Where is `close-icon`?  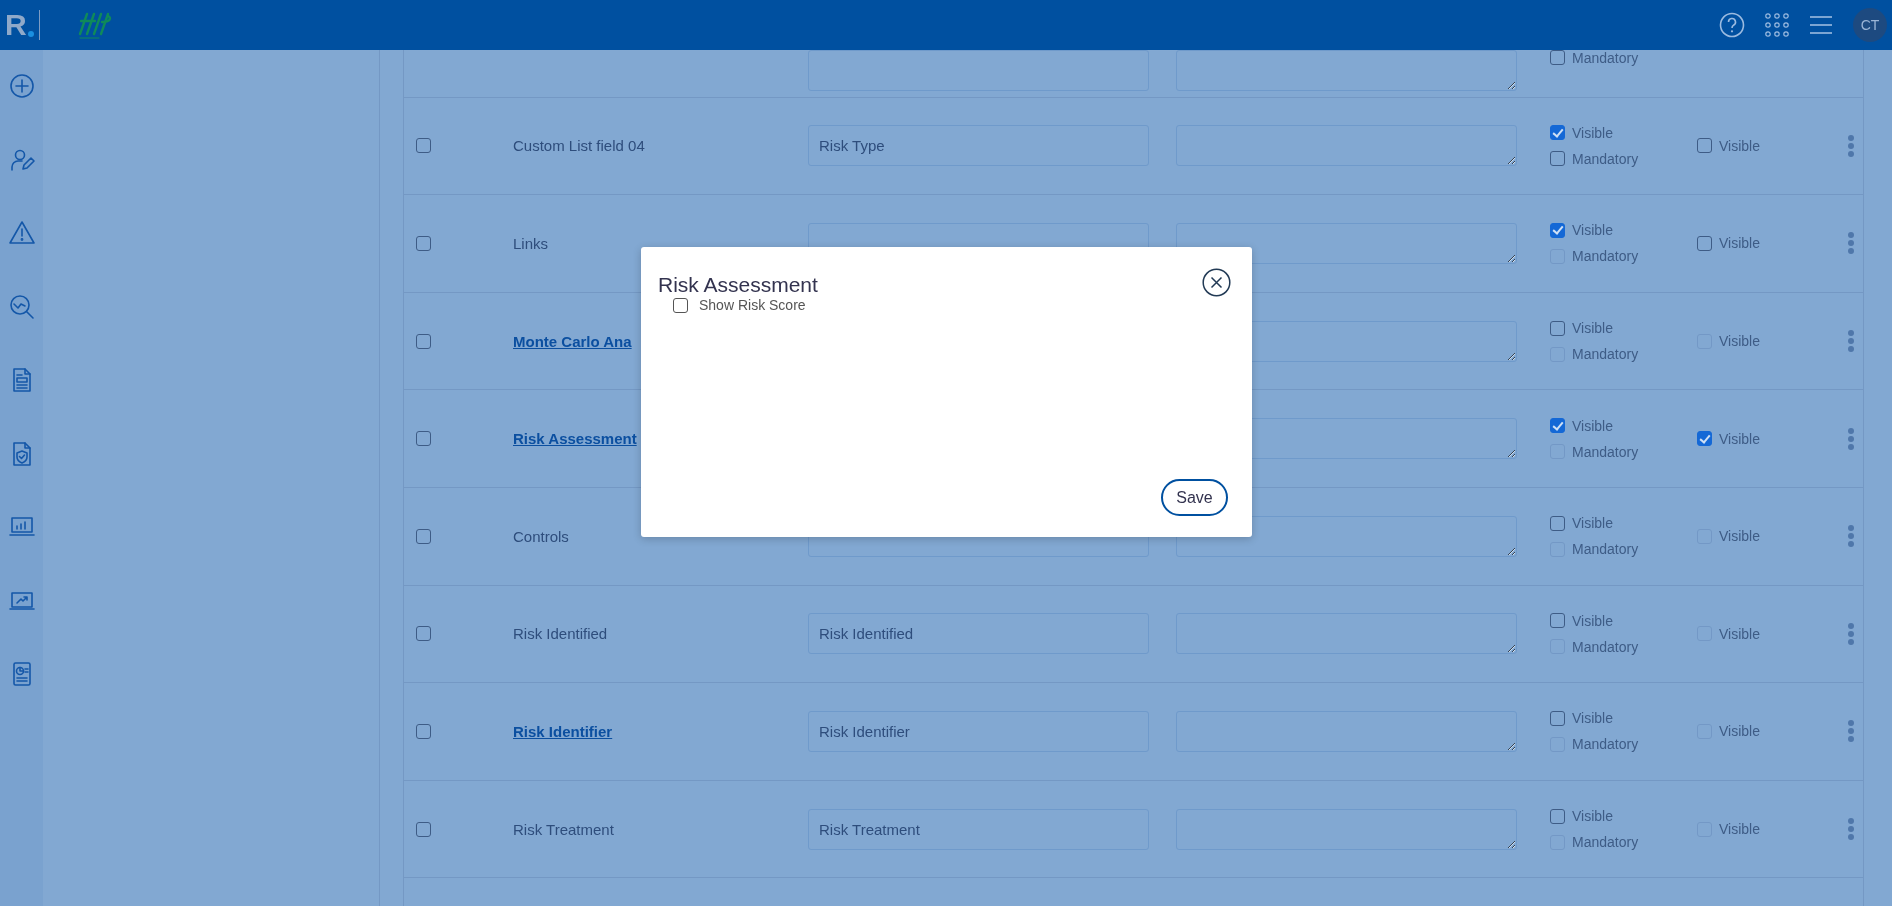
close-icon is located at coordinates (1216, 282).